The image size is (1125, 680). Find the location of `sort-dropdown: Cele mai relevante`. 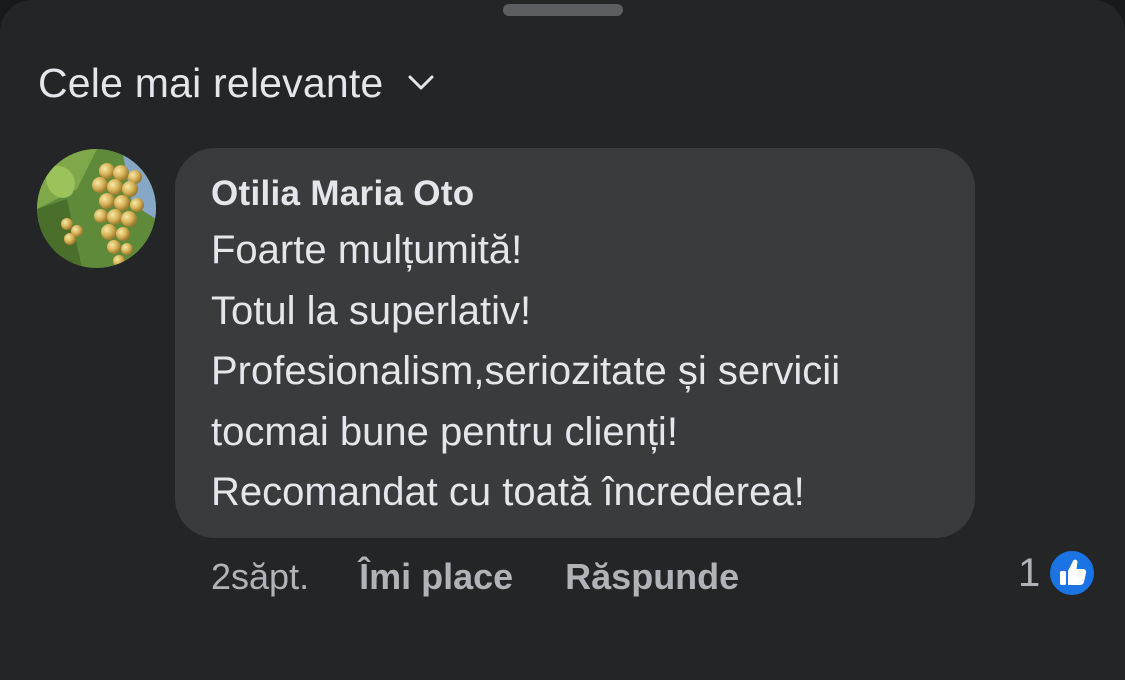

sort-dropdown: Cele mai relevante is located at coordinates (237, 83).